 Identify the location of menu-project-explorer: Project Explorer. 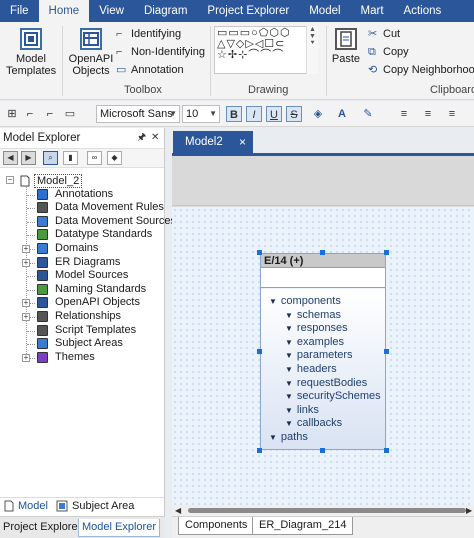
(248, 11).